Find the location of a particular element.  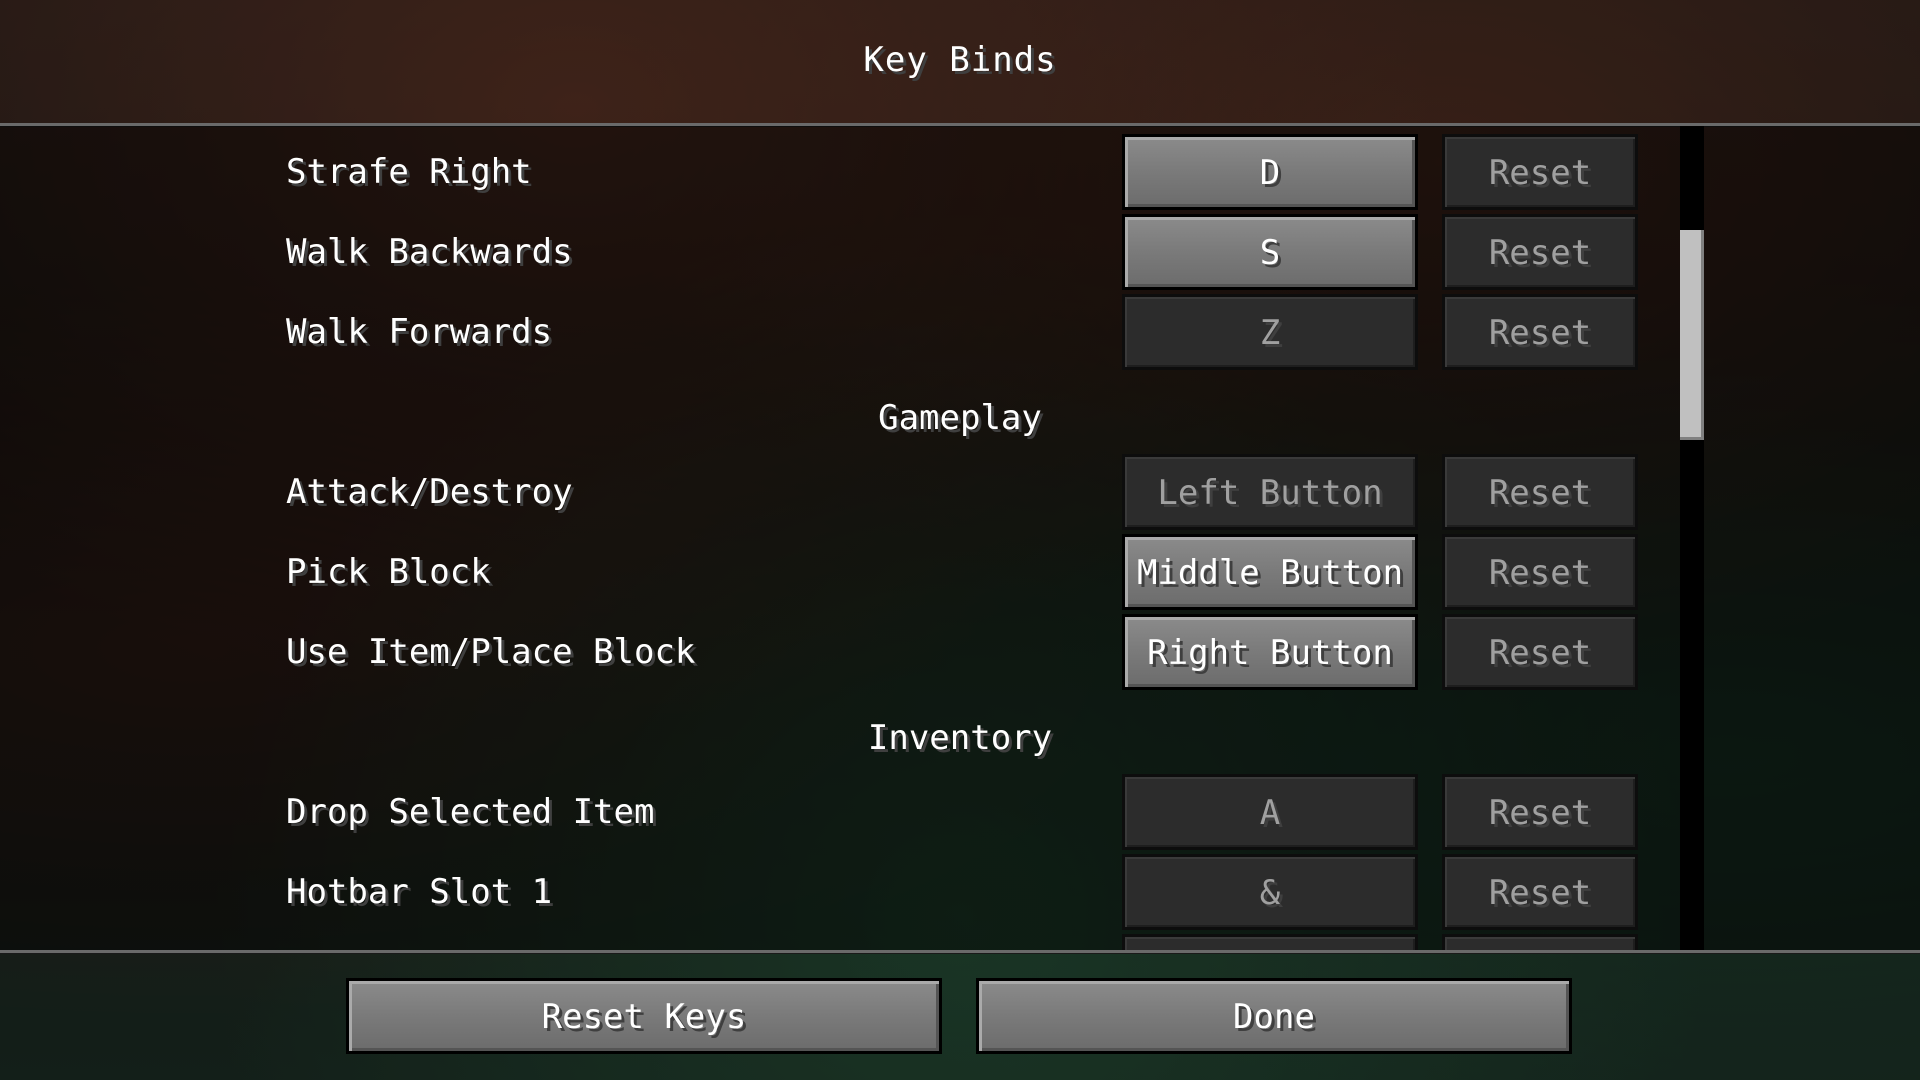

reset-keys-button: Reset Keys is located at coordinates (644, 1016).